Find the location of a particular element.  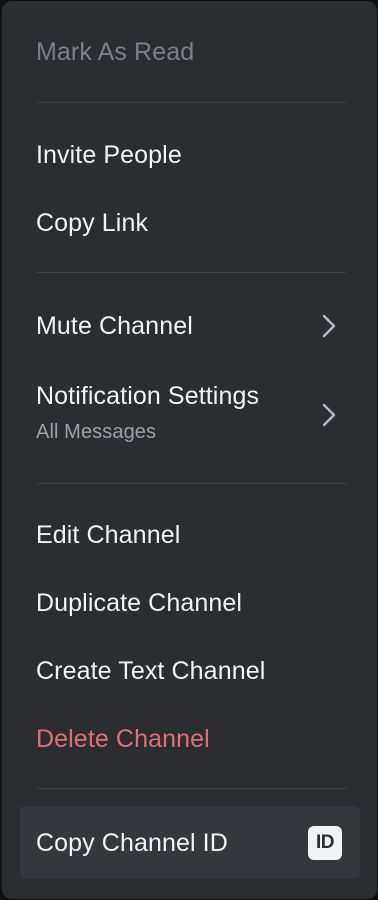

delete-channel-item: Delete Channel is located at coordinates (190, 739).